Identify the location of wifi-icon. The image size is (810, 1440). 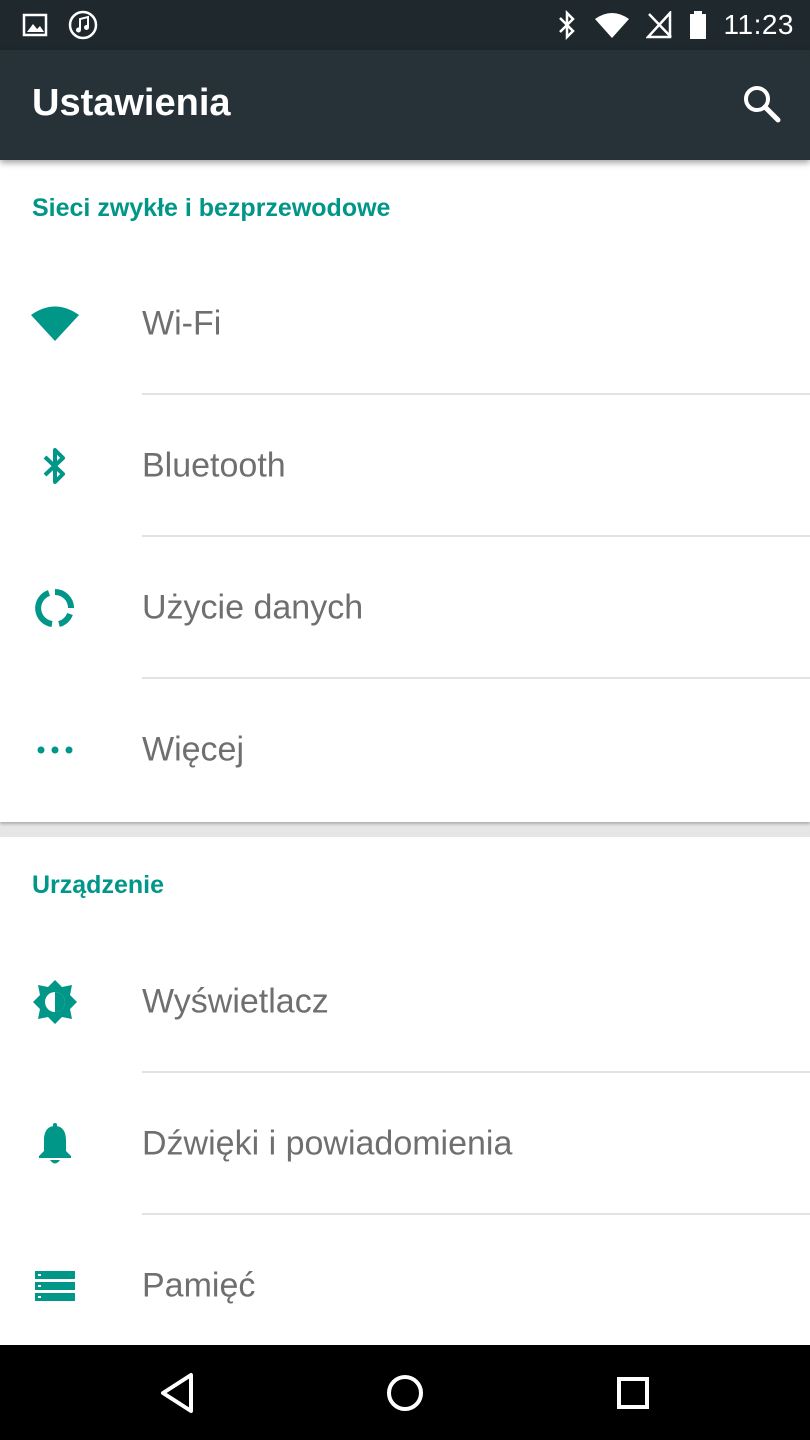
(55, 324).